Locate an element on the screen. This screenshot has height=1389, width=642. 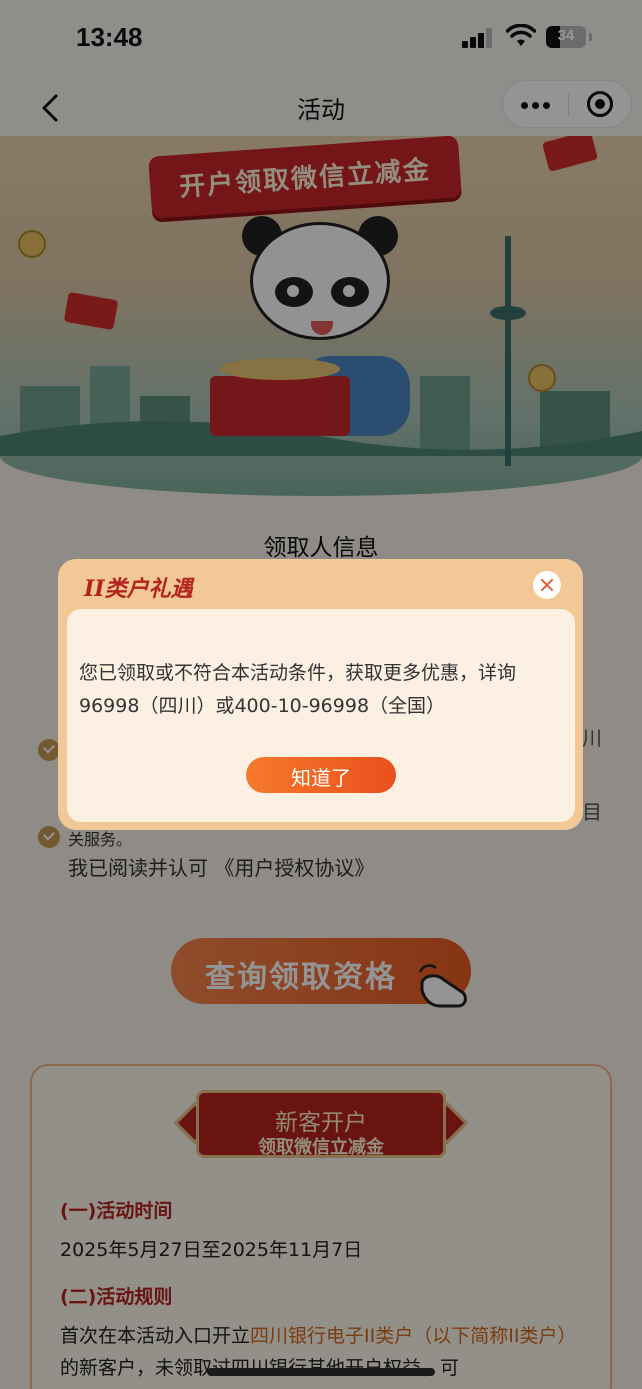
modal-title: II类户礼遇 is located at coordinates (138, 589).